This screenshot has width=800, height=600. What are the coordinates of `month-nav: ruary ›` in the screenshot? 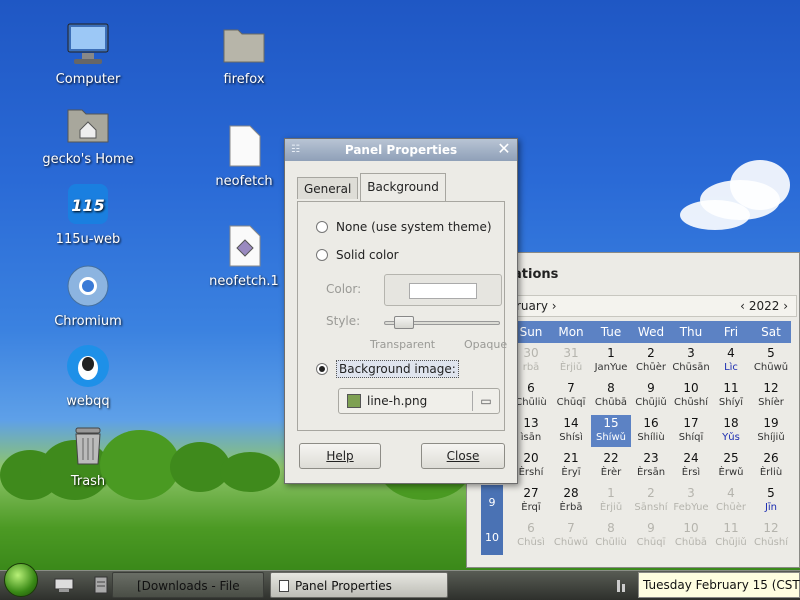 It's located at (536, 306).